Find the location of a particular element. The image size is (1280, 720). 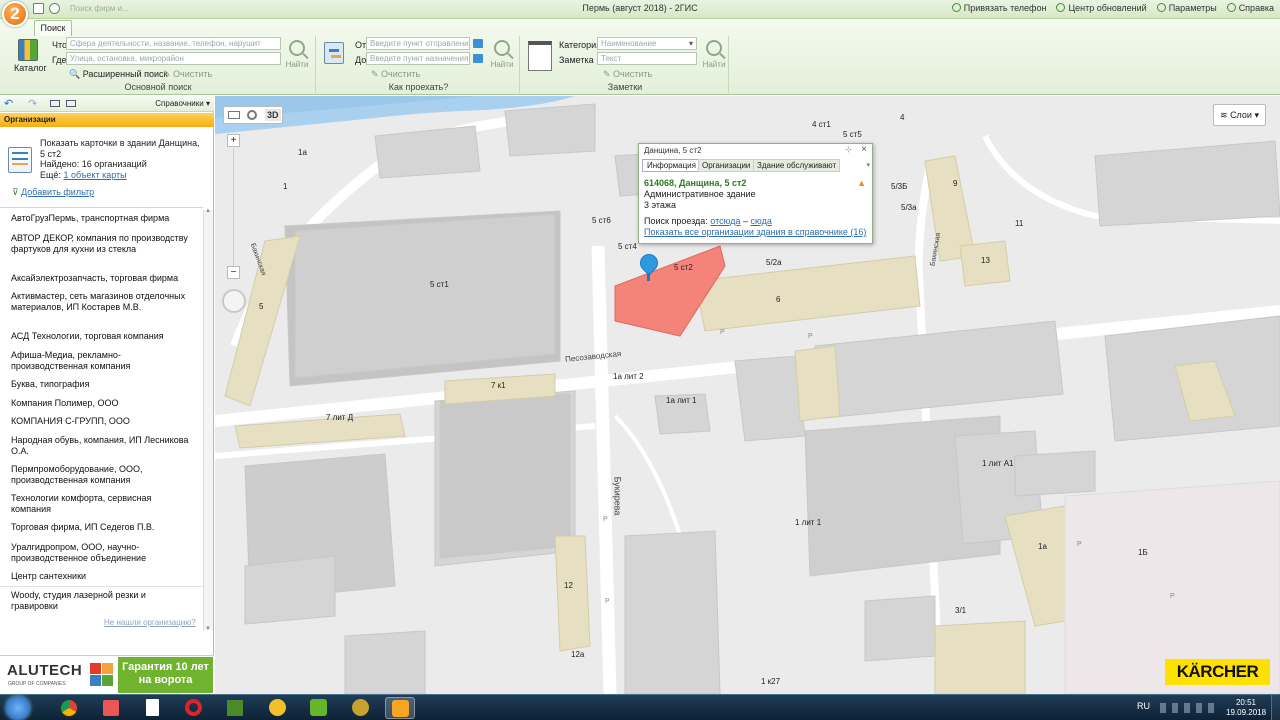

scroll-down-icon: ▼ is located at coordinates (208, 629).